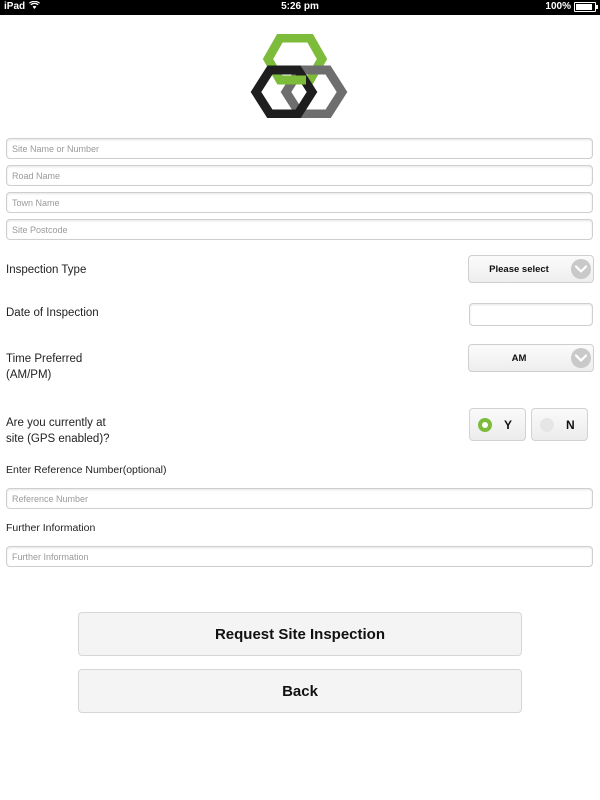  I want to click on at-site-yes-radio: Y, so click(497, 424).